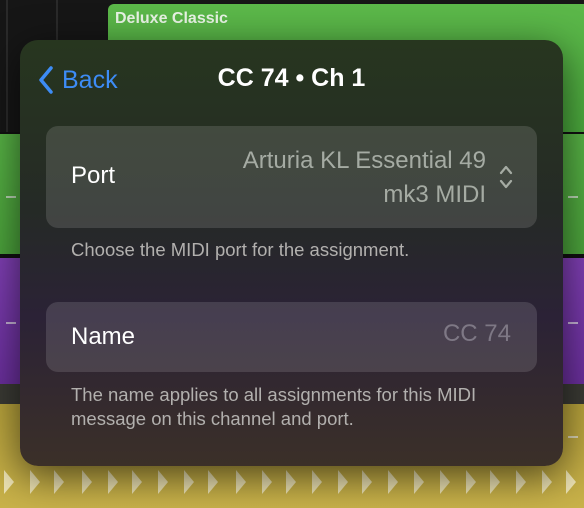 This screenshot has height=508, width=584. I want to click on name-row: Name, so click(291, 337).